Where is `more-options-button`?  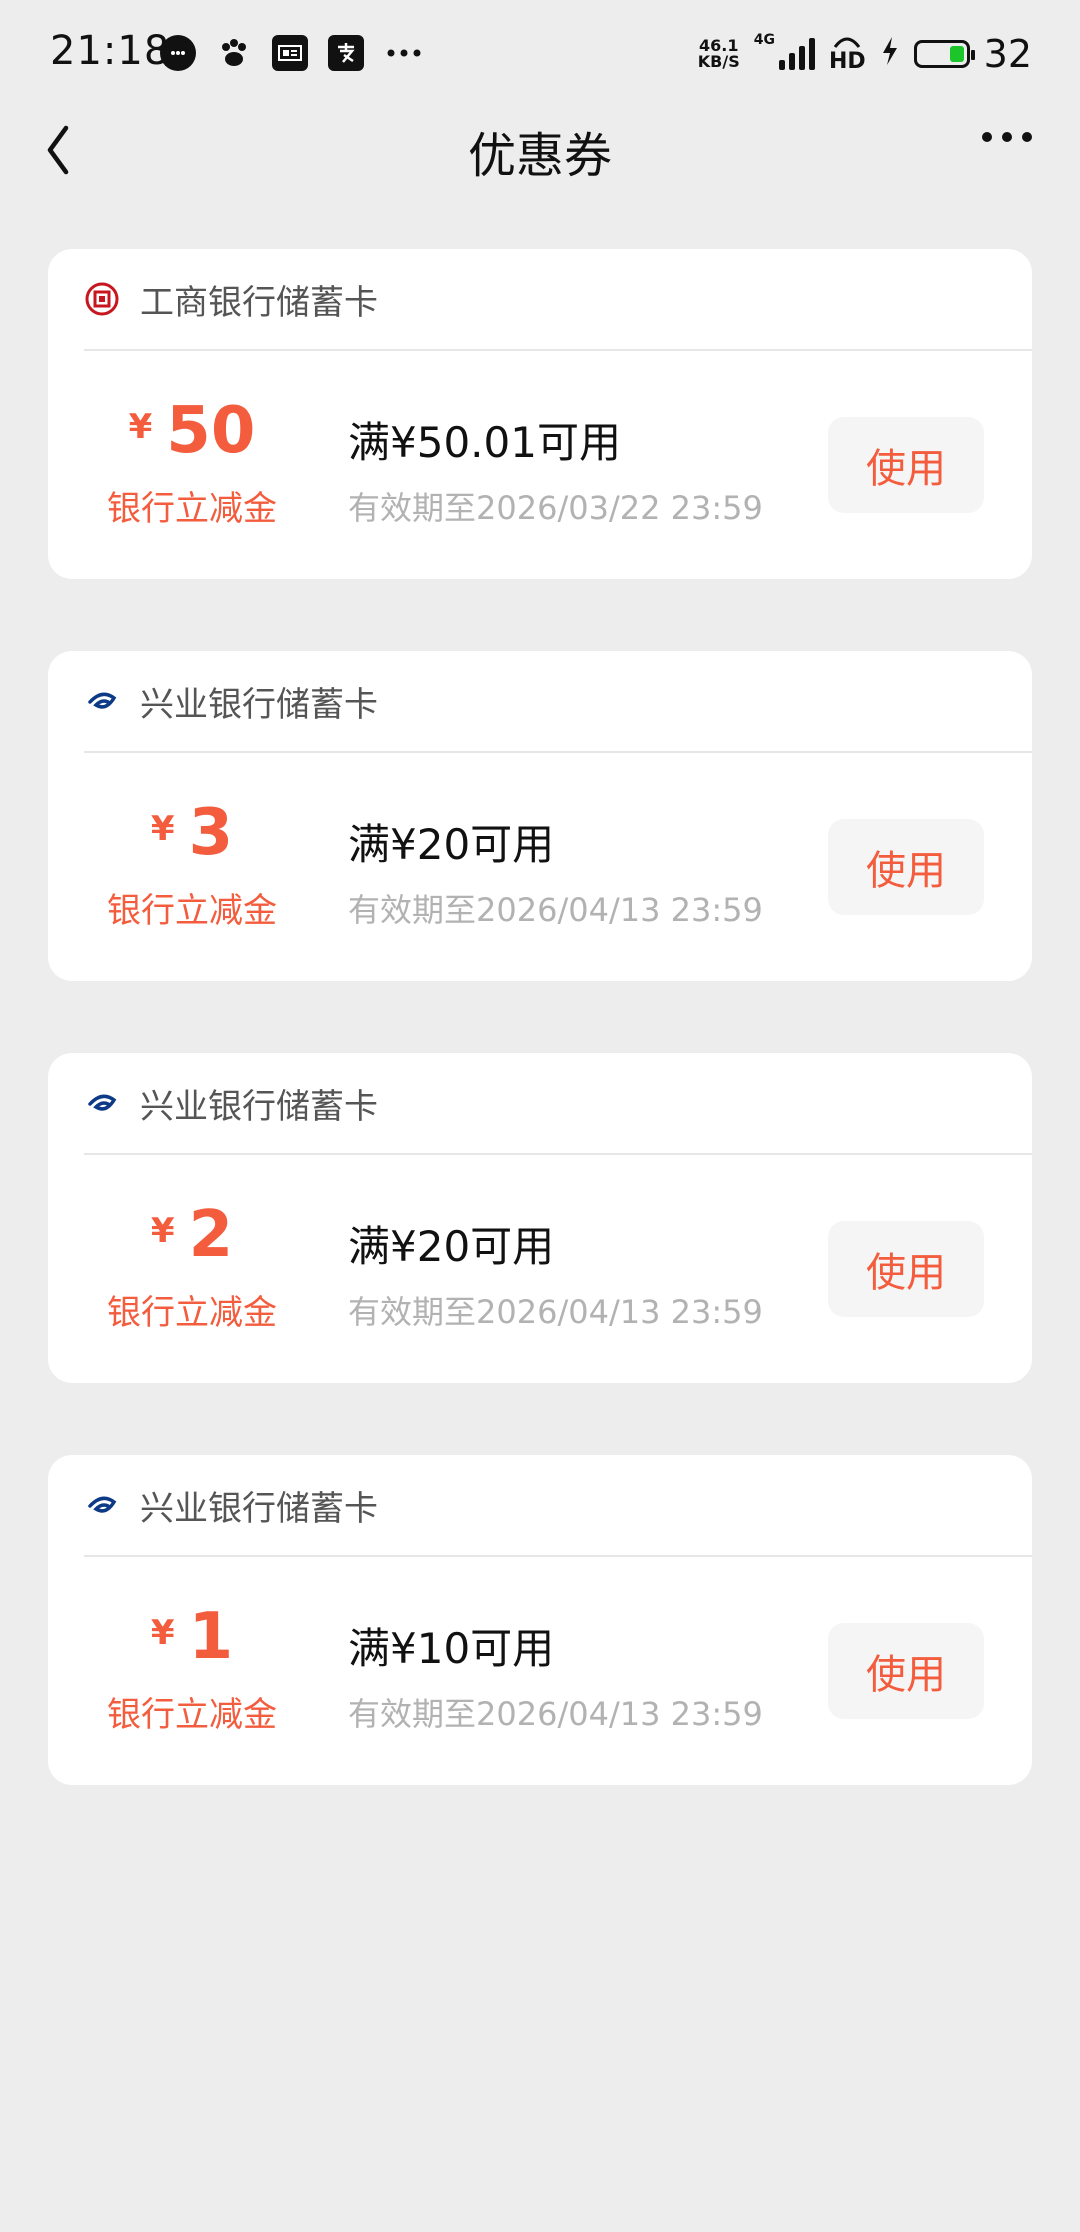 more-options-button is located at coordinates (1007, 137).